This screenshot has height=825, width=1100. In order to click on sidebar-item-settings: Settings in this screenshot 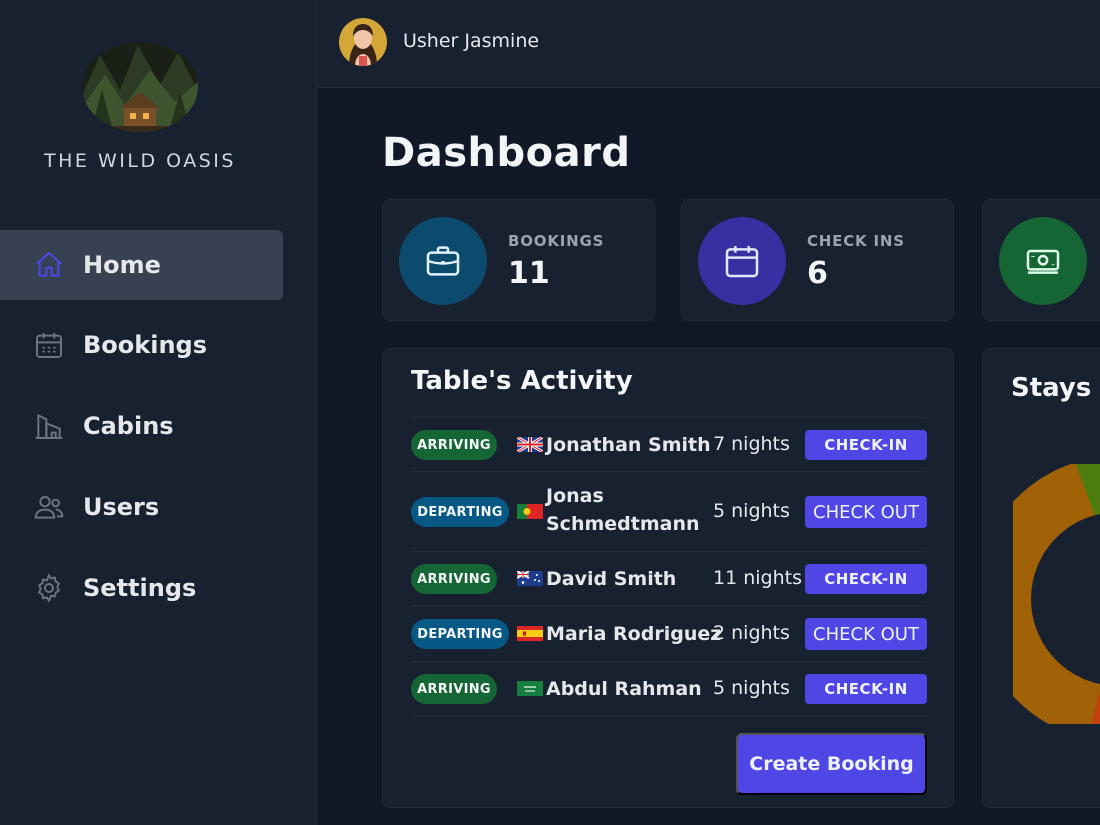, I will do `click(141, 588)`.